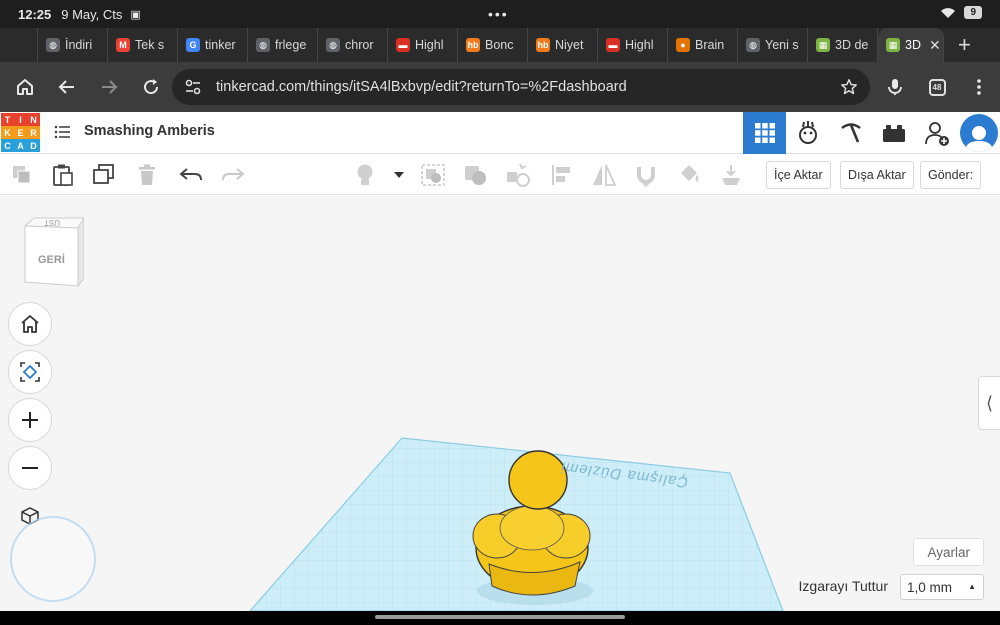 The image size is (1000, 625). I want to click on header-actions, so click(871, 133).